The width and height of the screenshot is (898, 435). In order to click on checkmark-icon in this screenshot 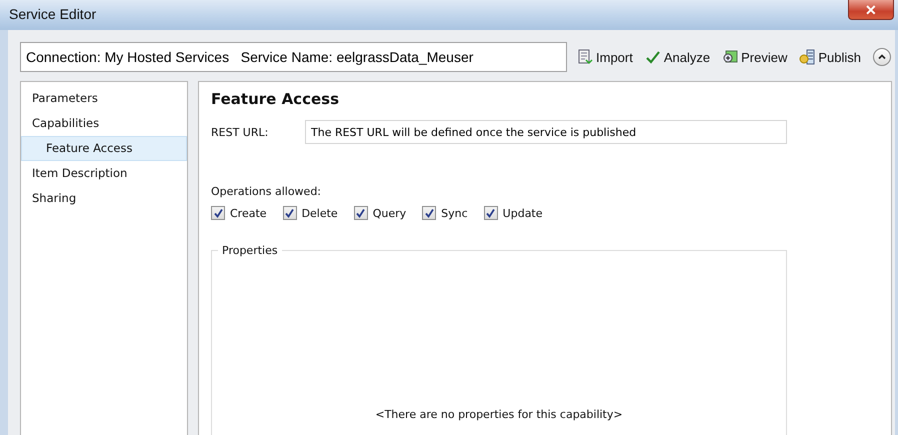, I will do `click(652, 57)`.